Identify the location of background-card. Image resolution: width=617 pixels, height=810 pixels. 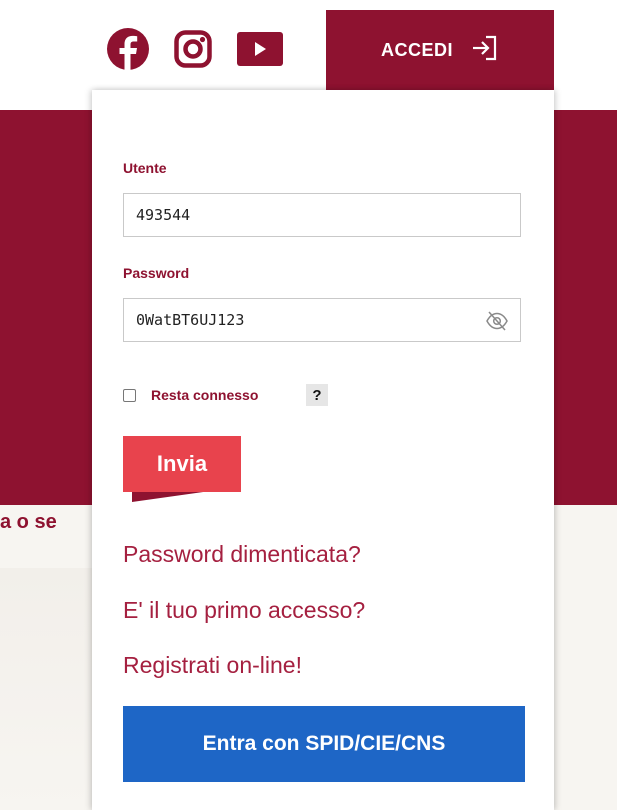
(46, 689).